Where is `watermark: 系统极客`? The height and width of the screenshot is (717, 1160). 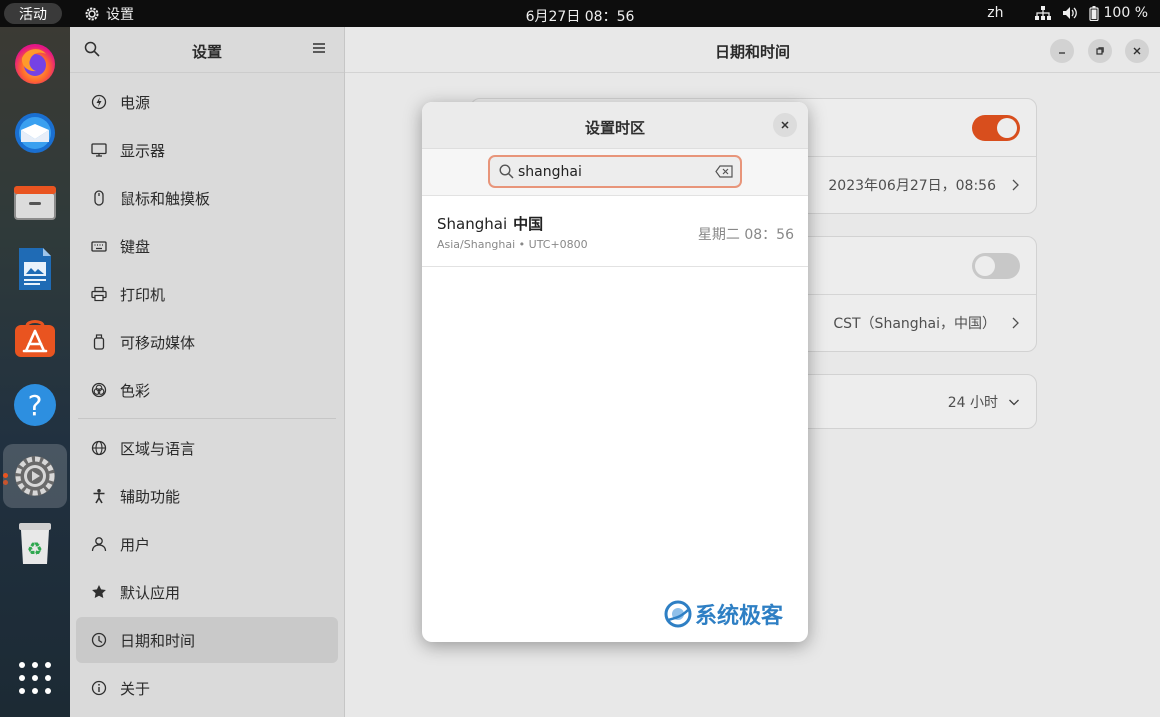
watermark: 系统极客 is located at coordinates (723, 614).